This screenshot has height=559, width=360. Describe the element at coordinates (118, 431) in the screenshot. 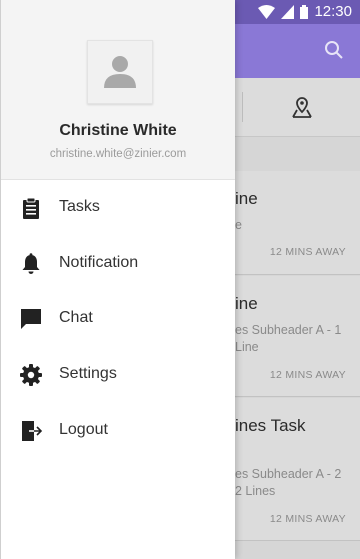

I see `menu-item-logout: Logout` at that location.